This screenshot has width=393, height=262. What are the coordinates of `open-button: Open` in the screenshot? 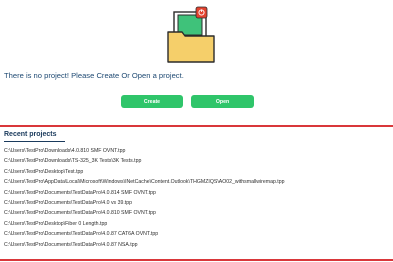 It's located at (222, 101).